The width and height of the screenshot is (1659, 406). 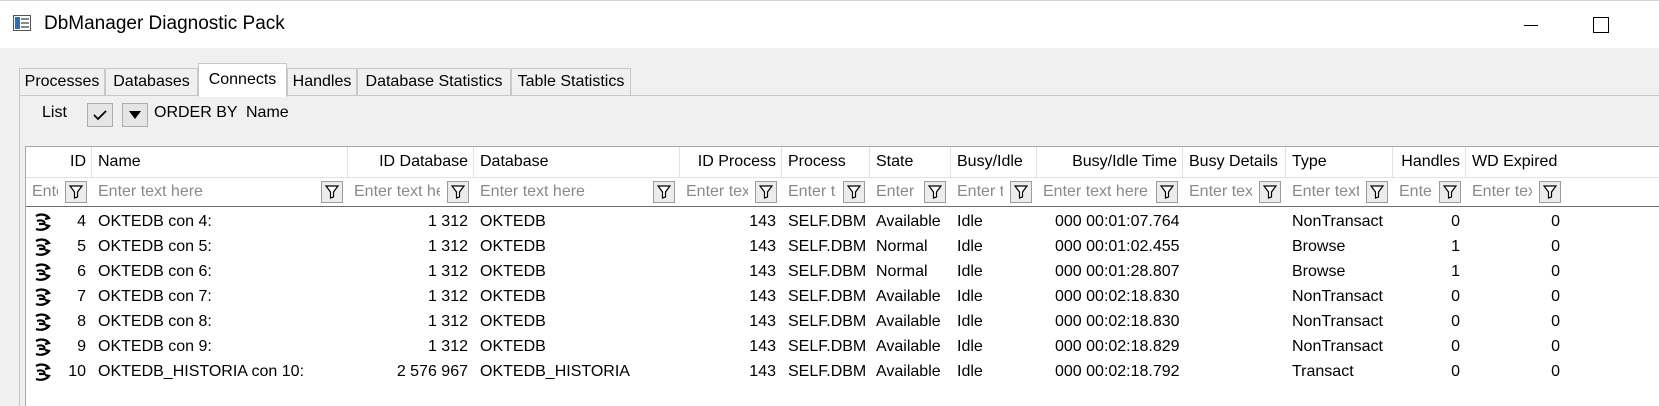 What do you see at coordinates (135, 115) in the screenshot?
I see `order-by-dropdown-button` at bounding box center [135, 115].